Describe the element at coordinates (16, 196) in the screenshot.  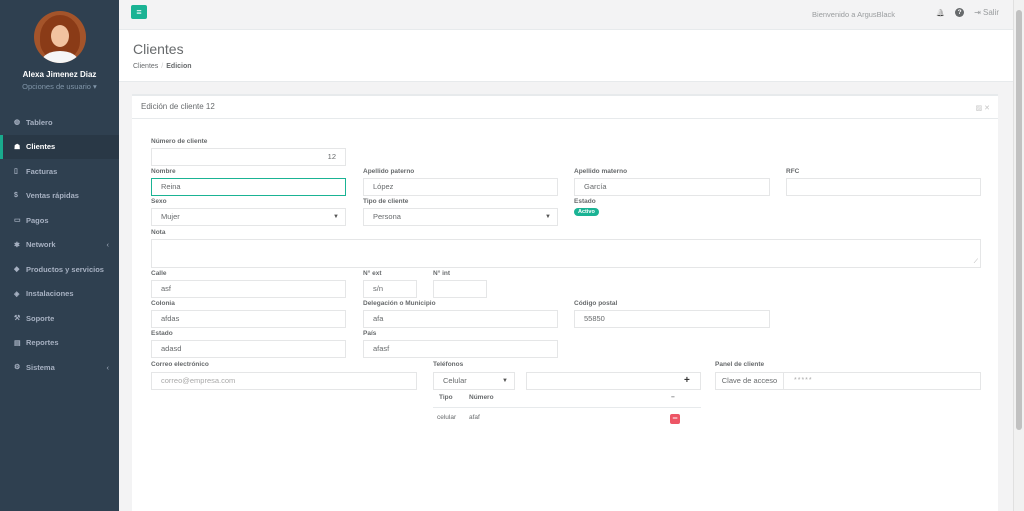
I see `dollar-icon: $` at that location.